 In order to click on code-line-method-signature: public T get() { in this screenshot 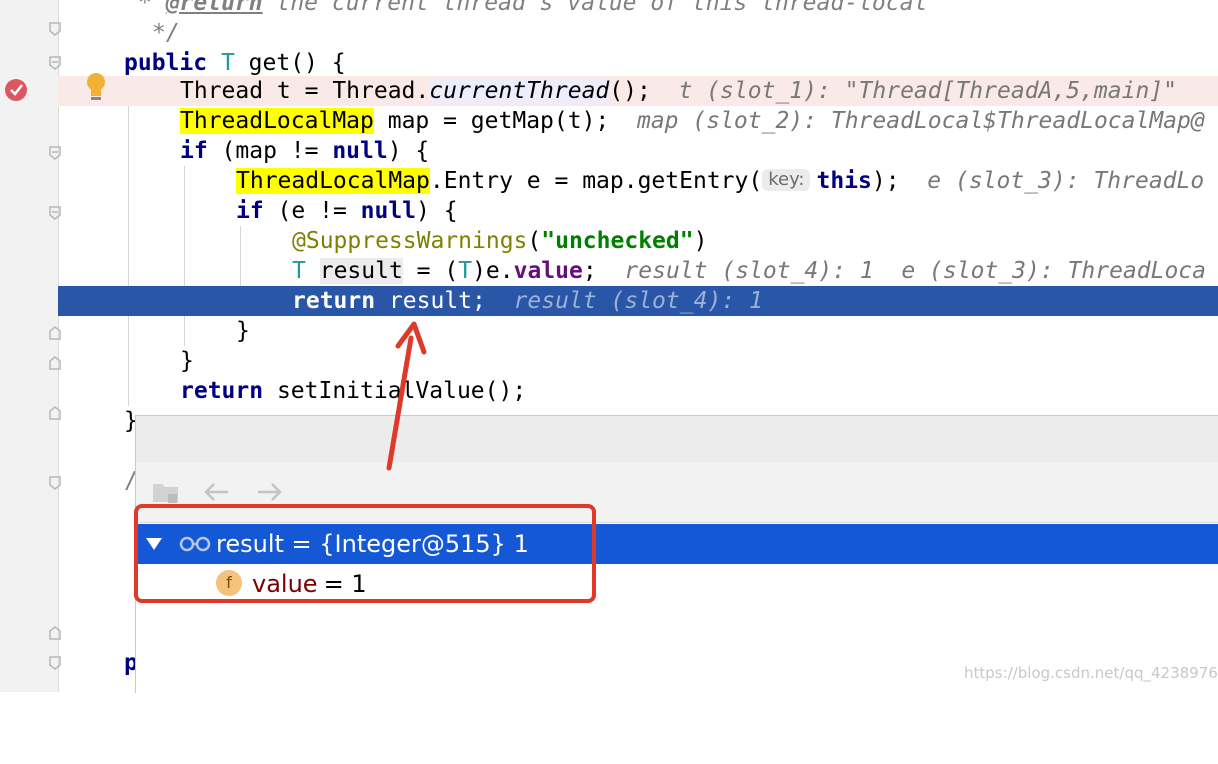, I will do `click(609, 63)`.